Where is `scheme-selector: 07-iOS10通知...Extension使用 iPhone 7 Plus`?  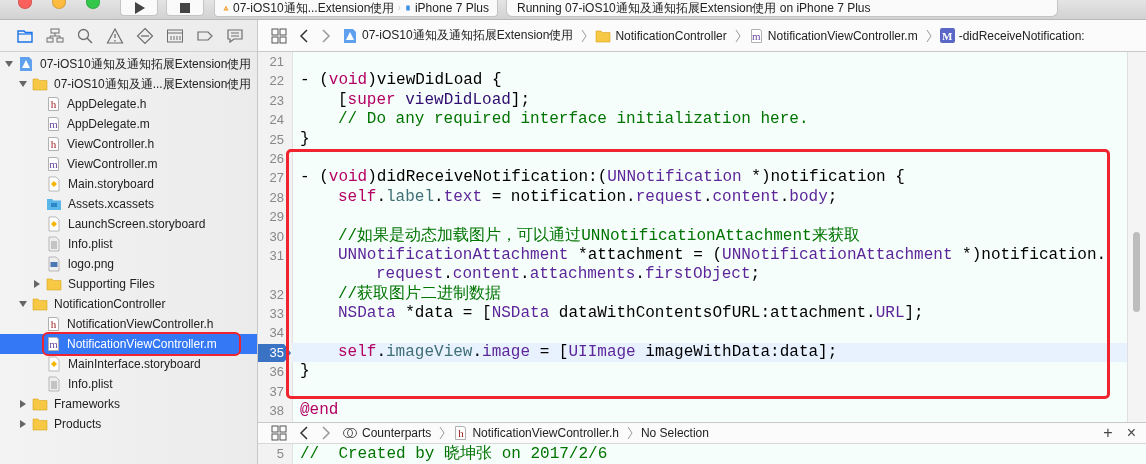 scheme-selector: 07-iOS10通知...Extension使用 iPhone 7 Plus is located at coordinates (356, 8).